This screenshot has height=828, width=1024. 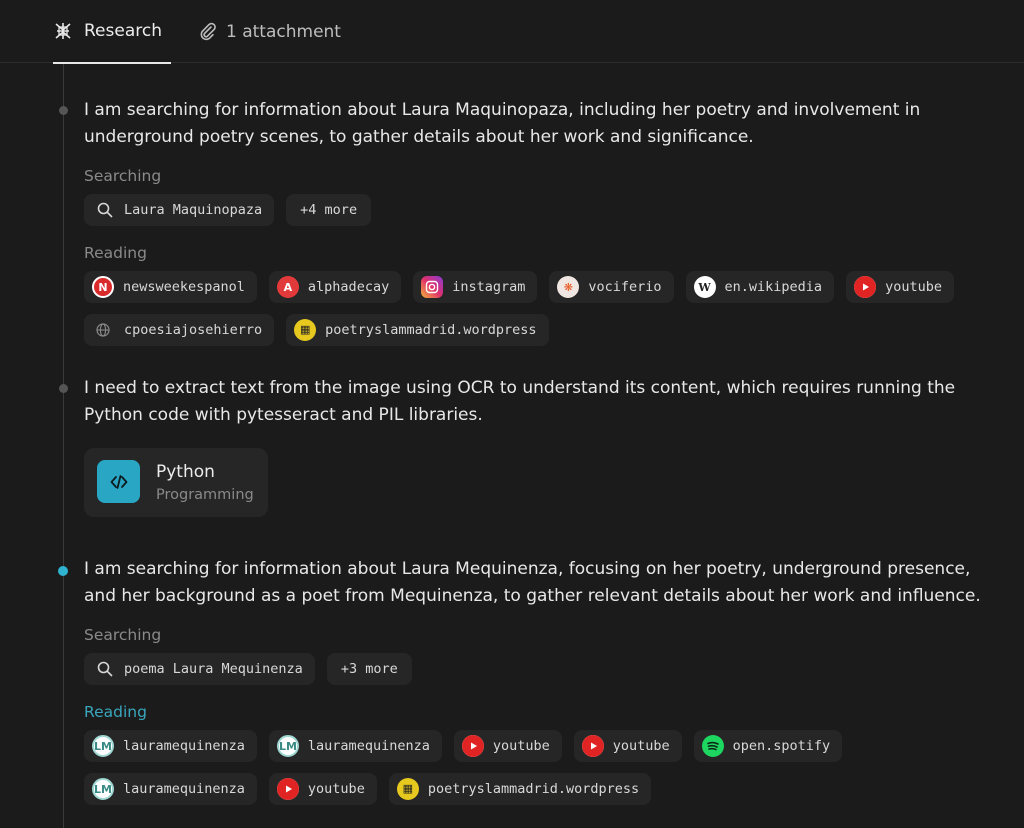 I want to click on tab-attachments: 1 attachment, so click(x=269, y=31).